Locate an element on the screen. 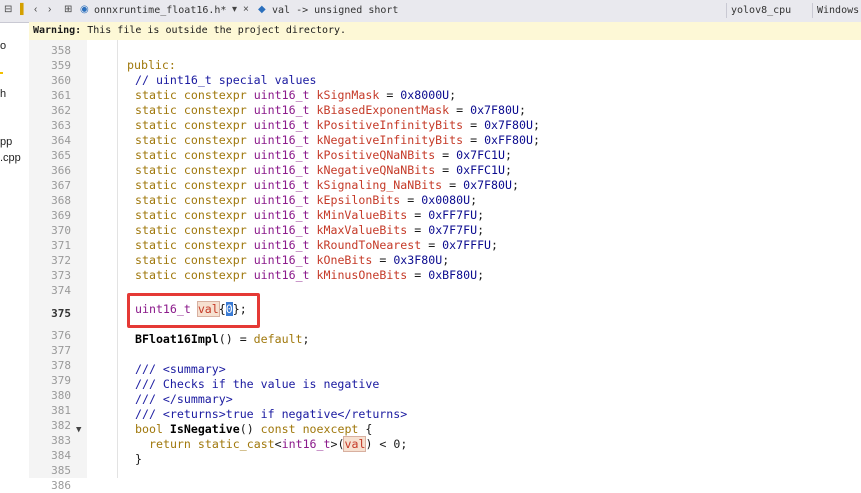 This screenshot has height=493, width=861. fold-column is located at coordinates (102, 259).